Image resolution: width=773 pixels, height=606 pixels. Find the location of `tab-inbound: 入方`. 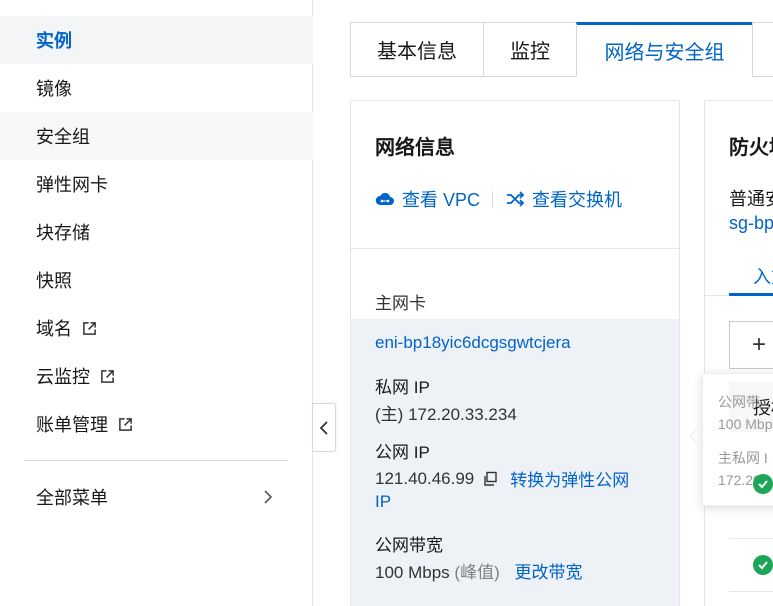

tab-inbound: 入方 is located at coordinates (763, 276).